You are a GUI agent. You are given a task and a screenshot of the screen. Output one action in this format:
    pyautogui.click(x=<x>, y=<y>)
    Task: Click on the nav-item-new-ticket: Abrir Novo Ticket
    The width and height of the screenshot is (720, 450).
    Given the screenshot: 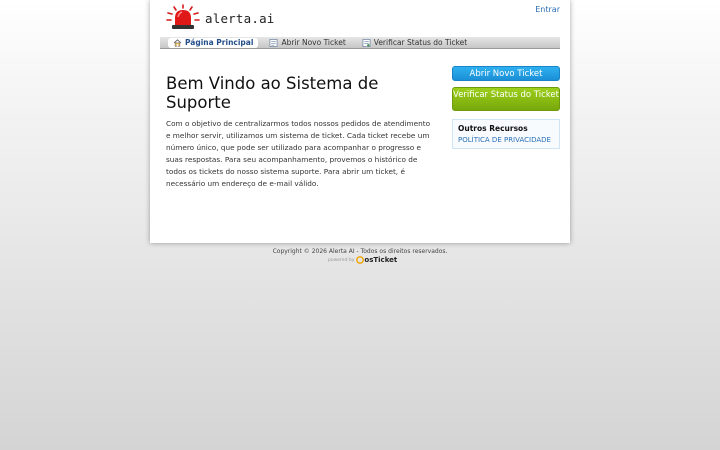 What is the action you would take?
    pyautogui.click(x=307, y=43)
    